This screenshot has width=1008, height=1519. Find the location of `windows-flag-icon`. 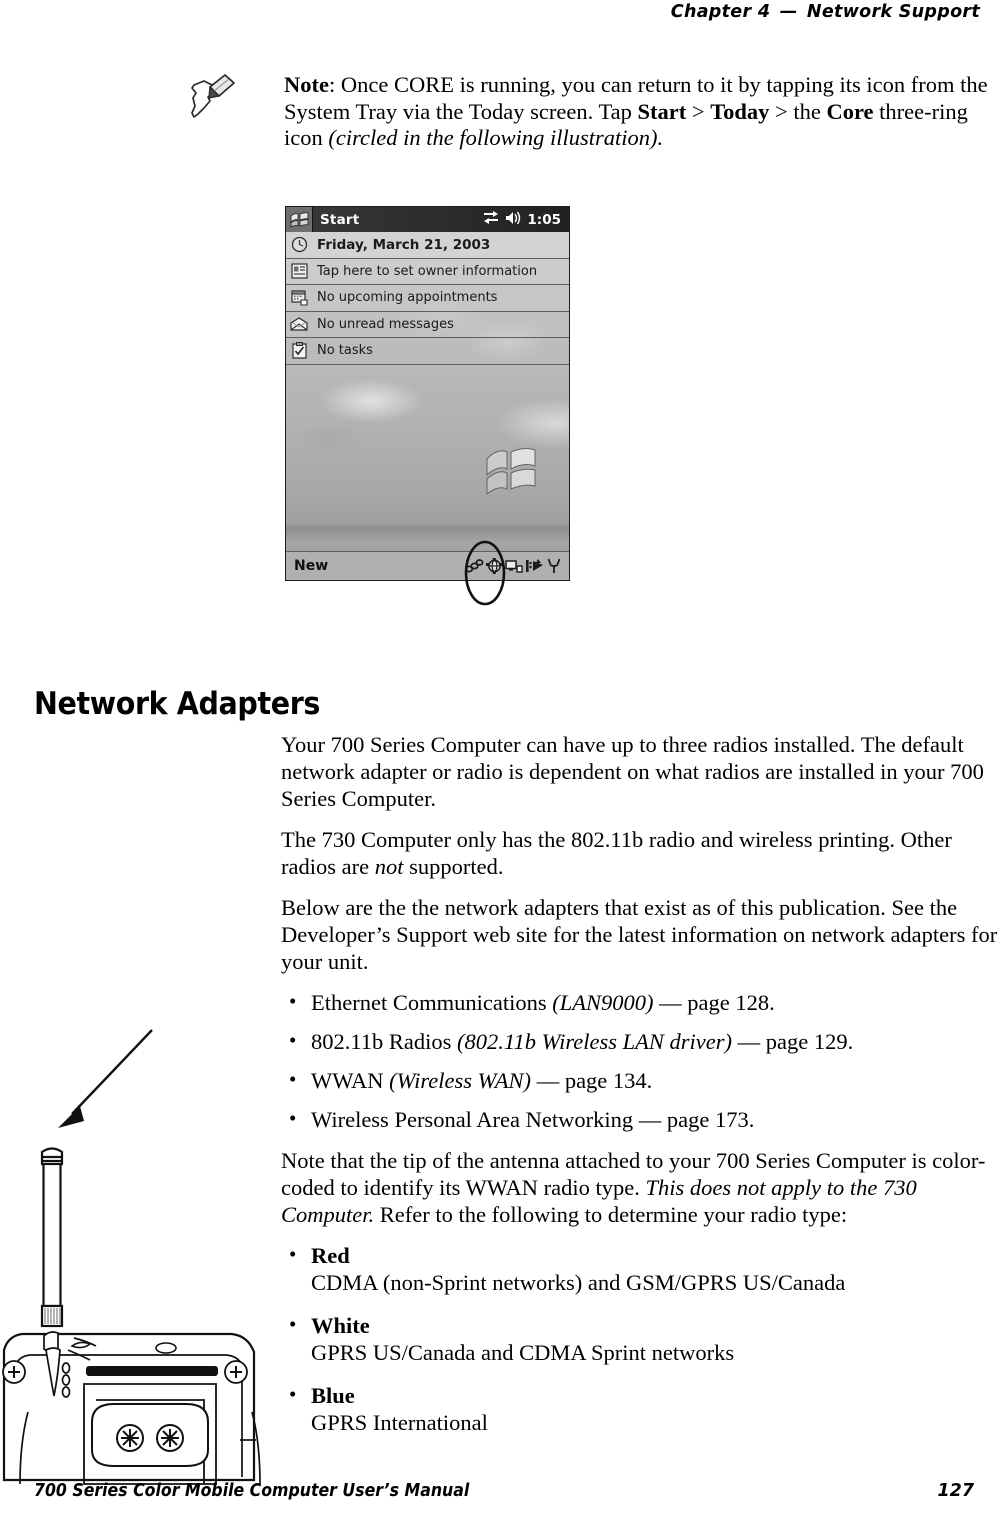

windows-flag-icon is located at coordinates (299, 219).